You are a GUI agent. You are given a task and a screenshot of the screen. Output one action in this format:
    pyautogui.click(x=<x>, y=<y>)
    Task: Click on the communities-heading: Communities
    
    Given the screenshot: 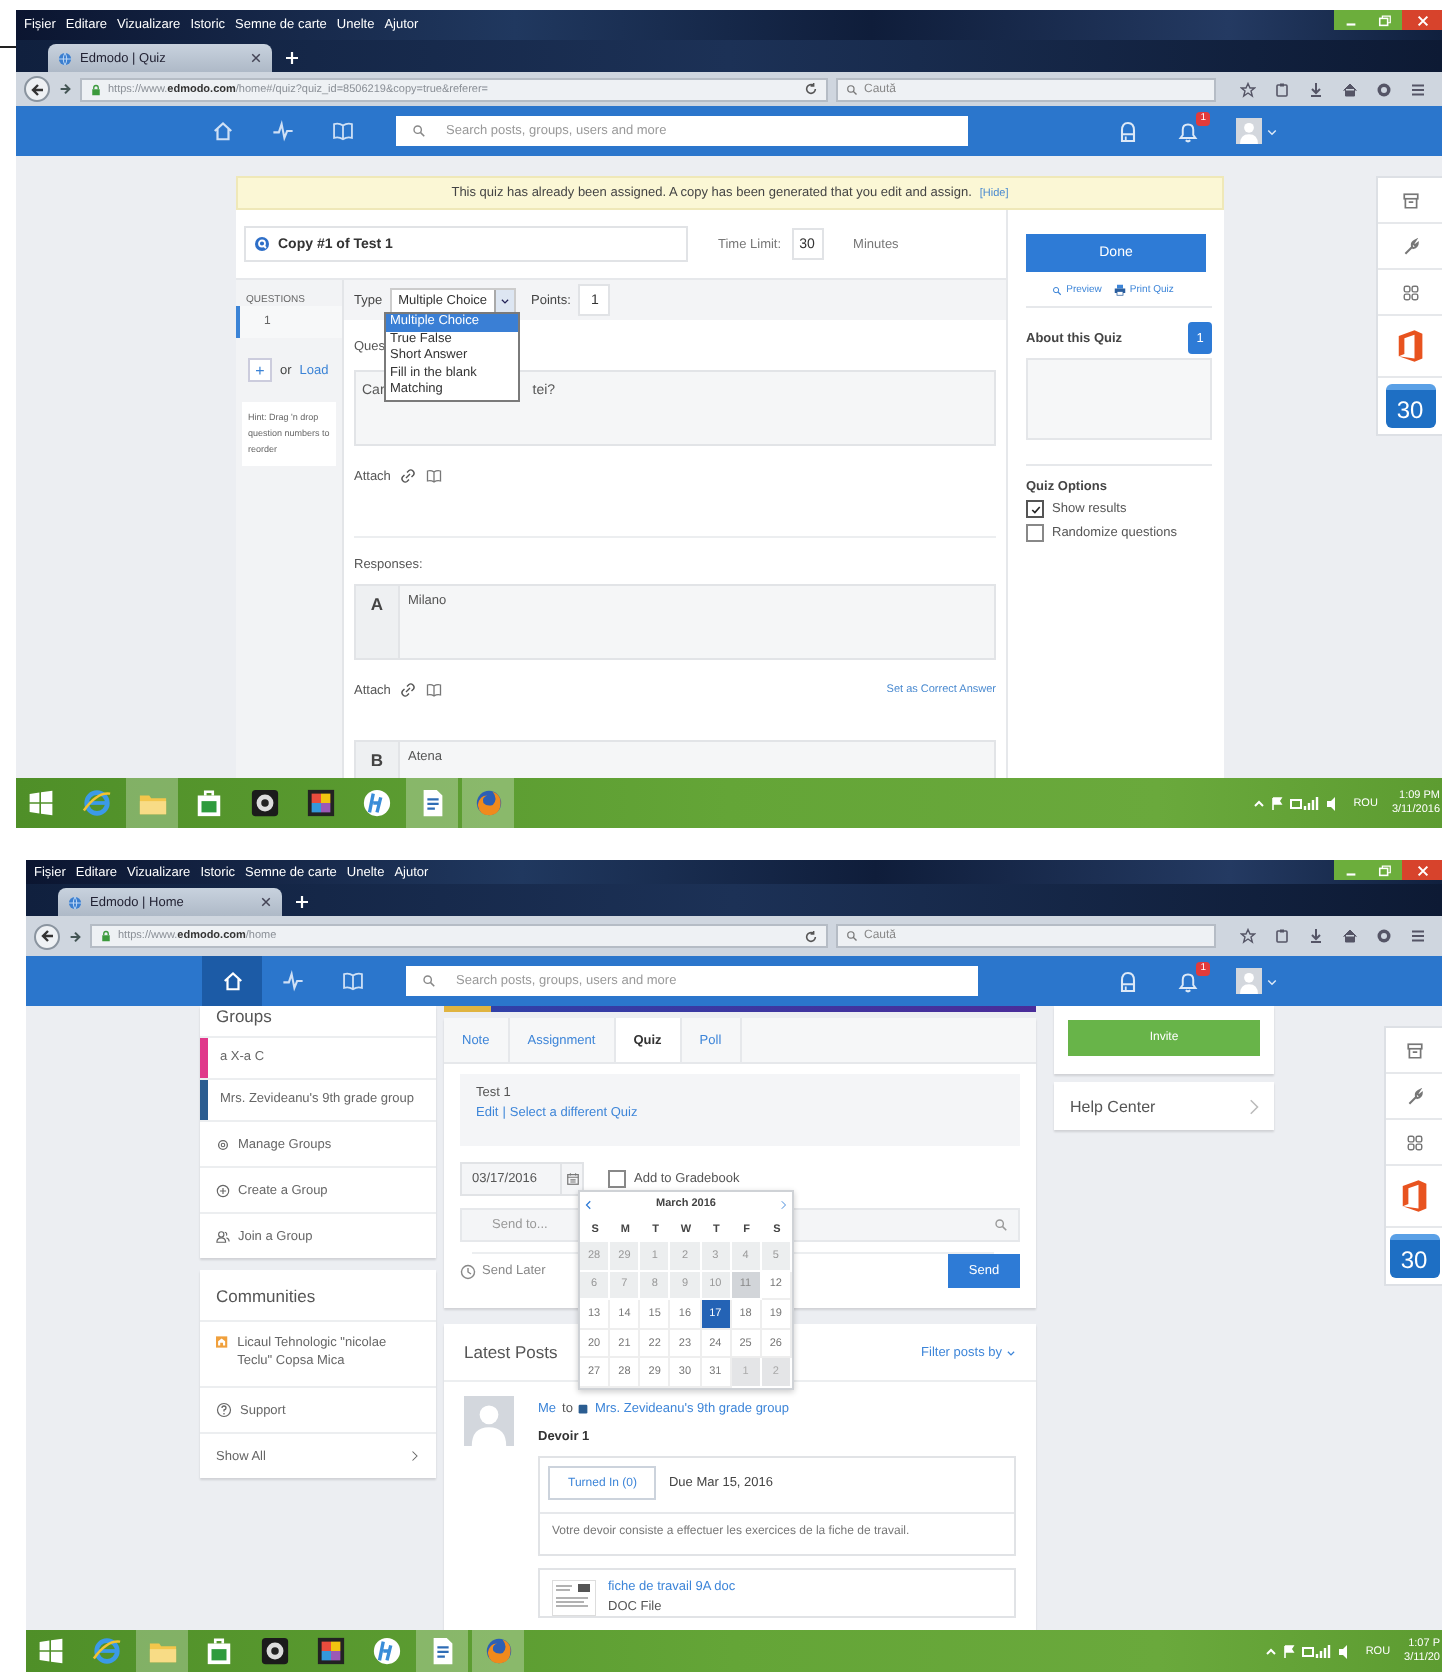 What is the action you would take?
    pyautogui.click(x=318, y=1296)
    